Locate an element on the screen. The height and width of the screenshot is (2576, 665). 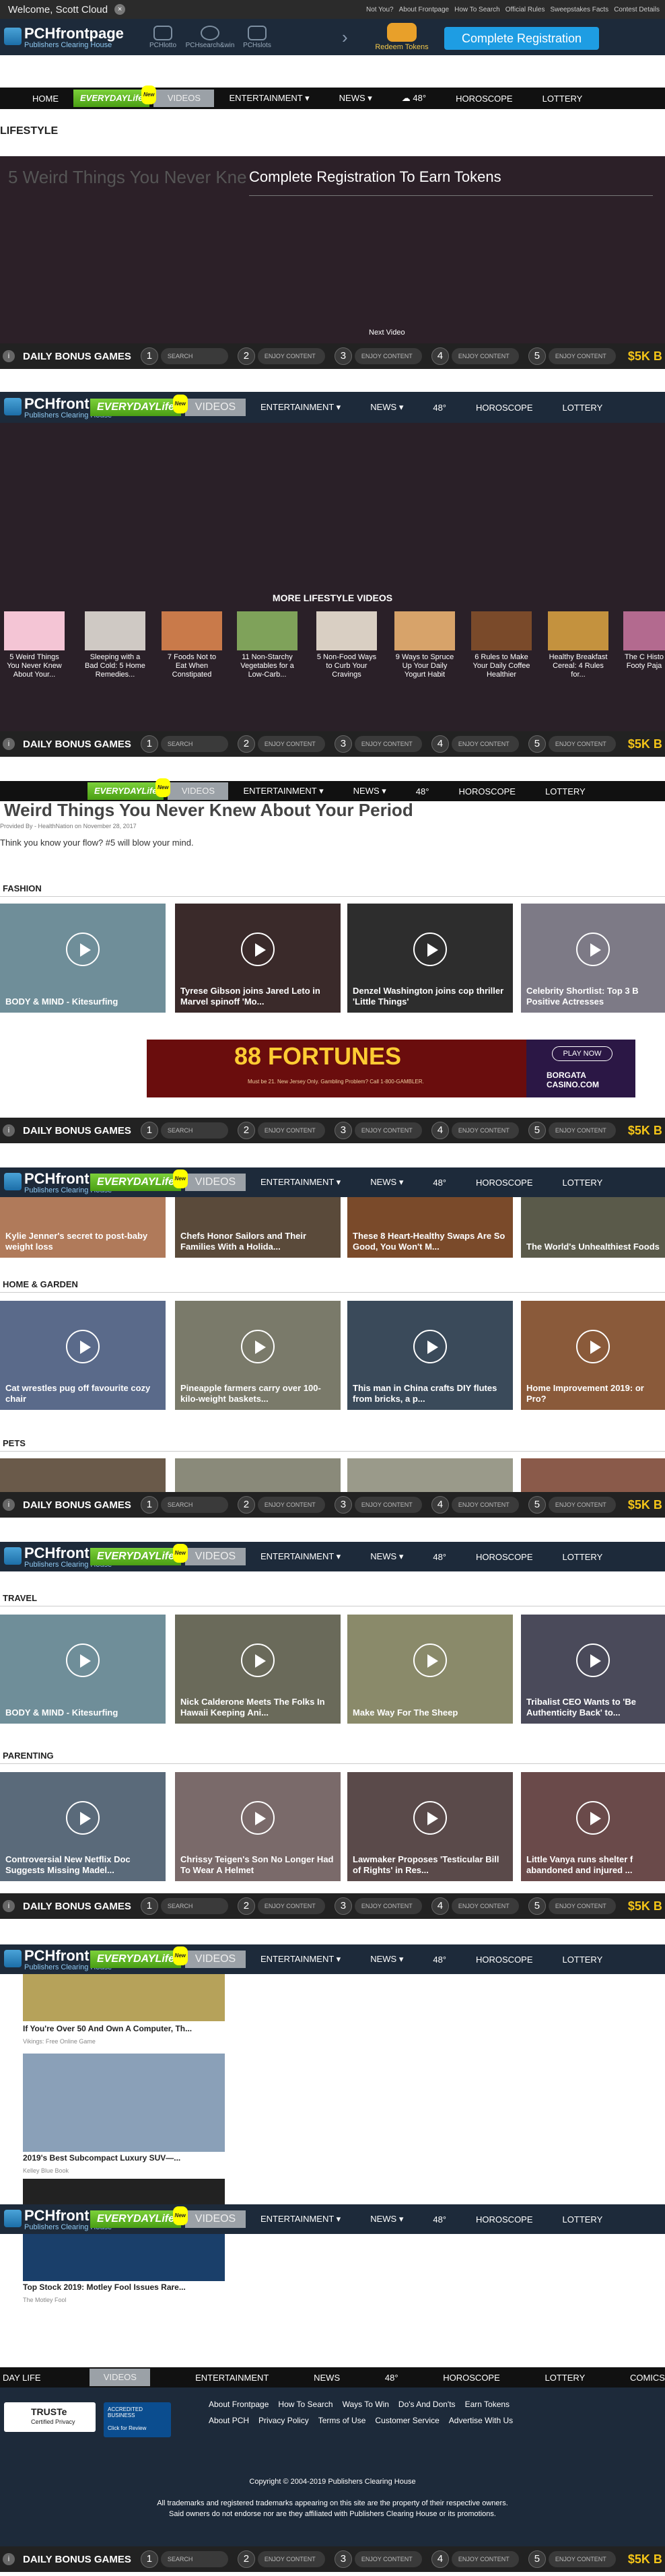
slots-link: PCHslots is located at coordinates (257, 37).